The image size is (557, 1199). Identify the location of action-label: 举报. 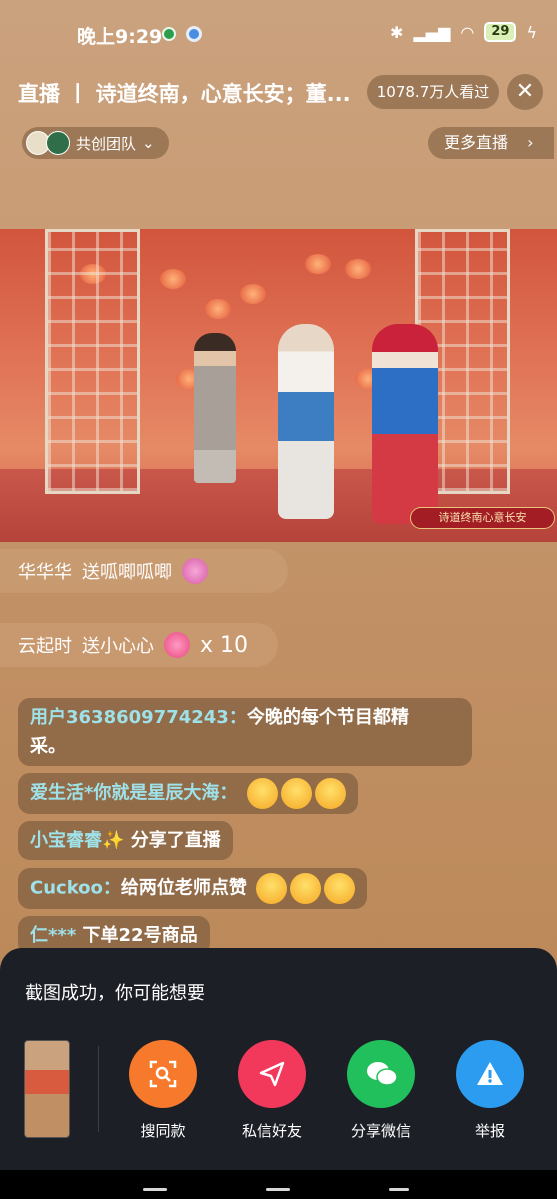
(489, 1131).